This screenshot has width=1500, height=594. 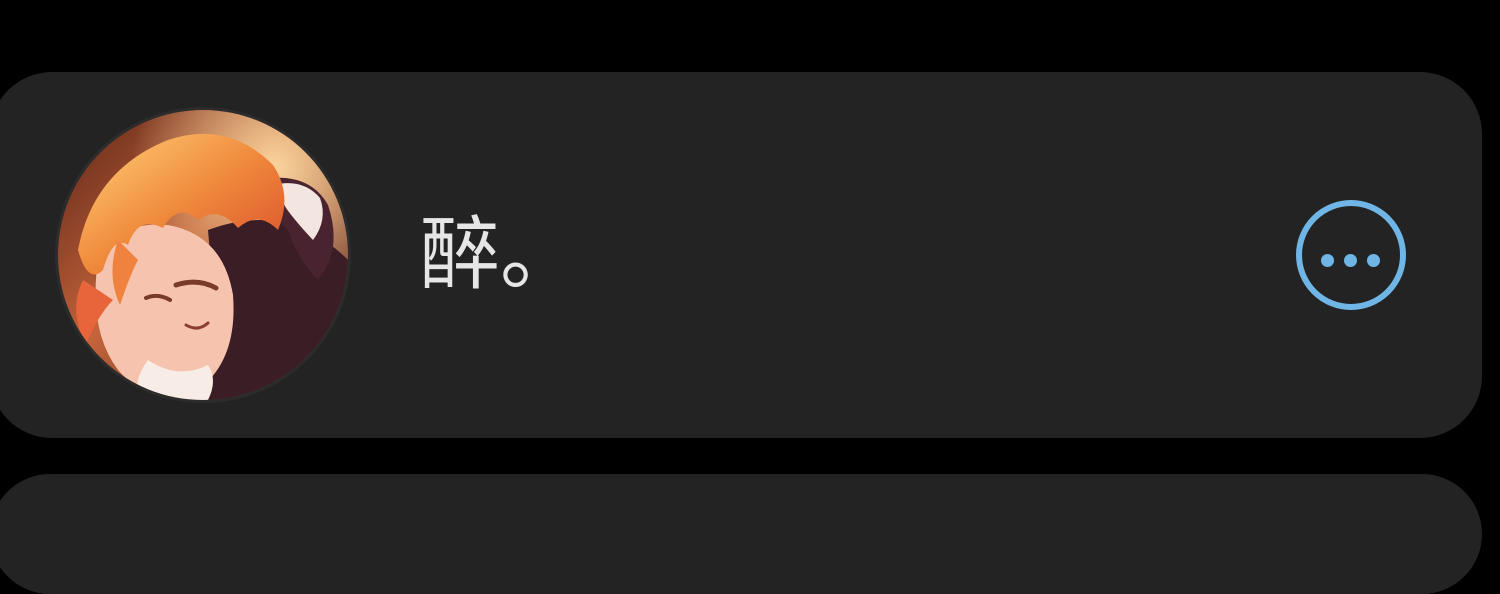 I want to click on anime-character-avatar-icon, so click(x=203, y=255).